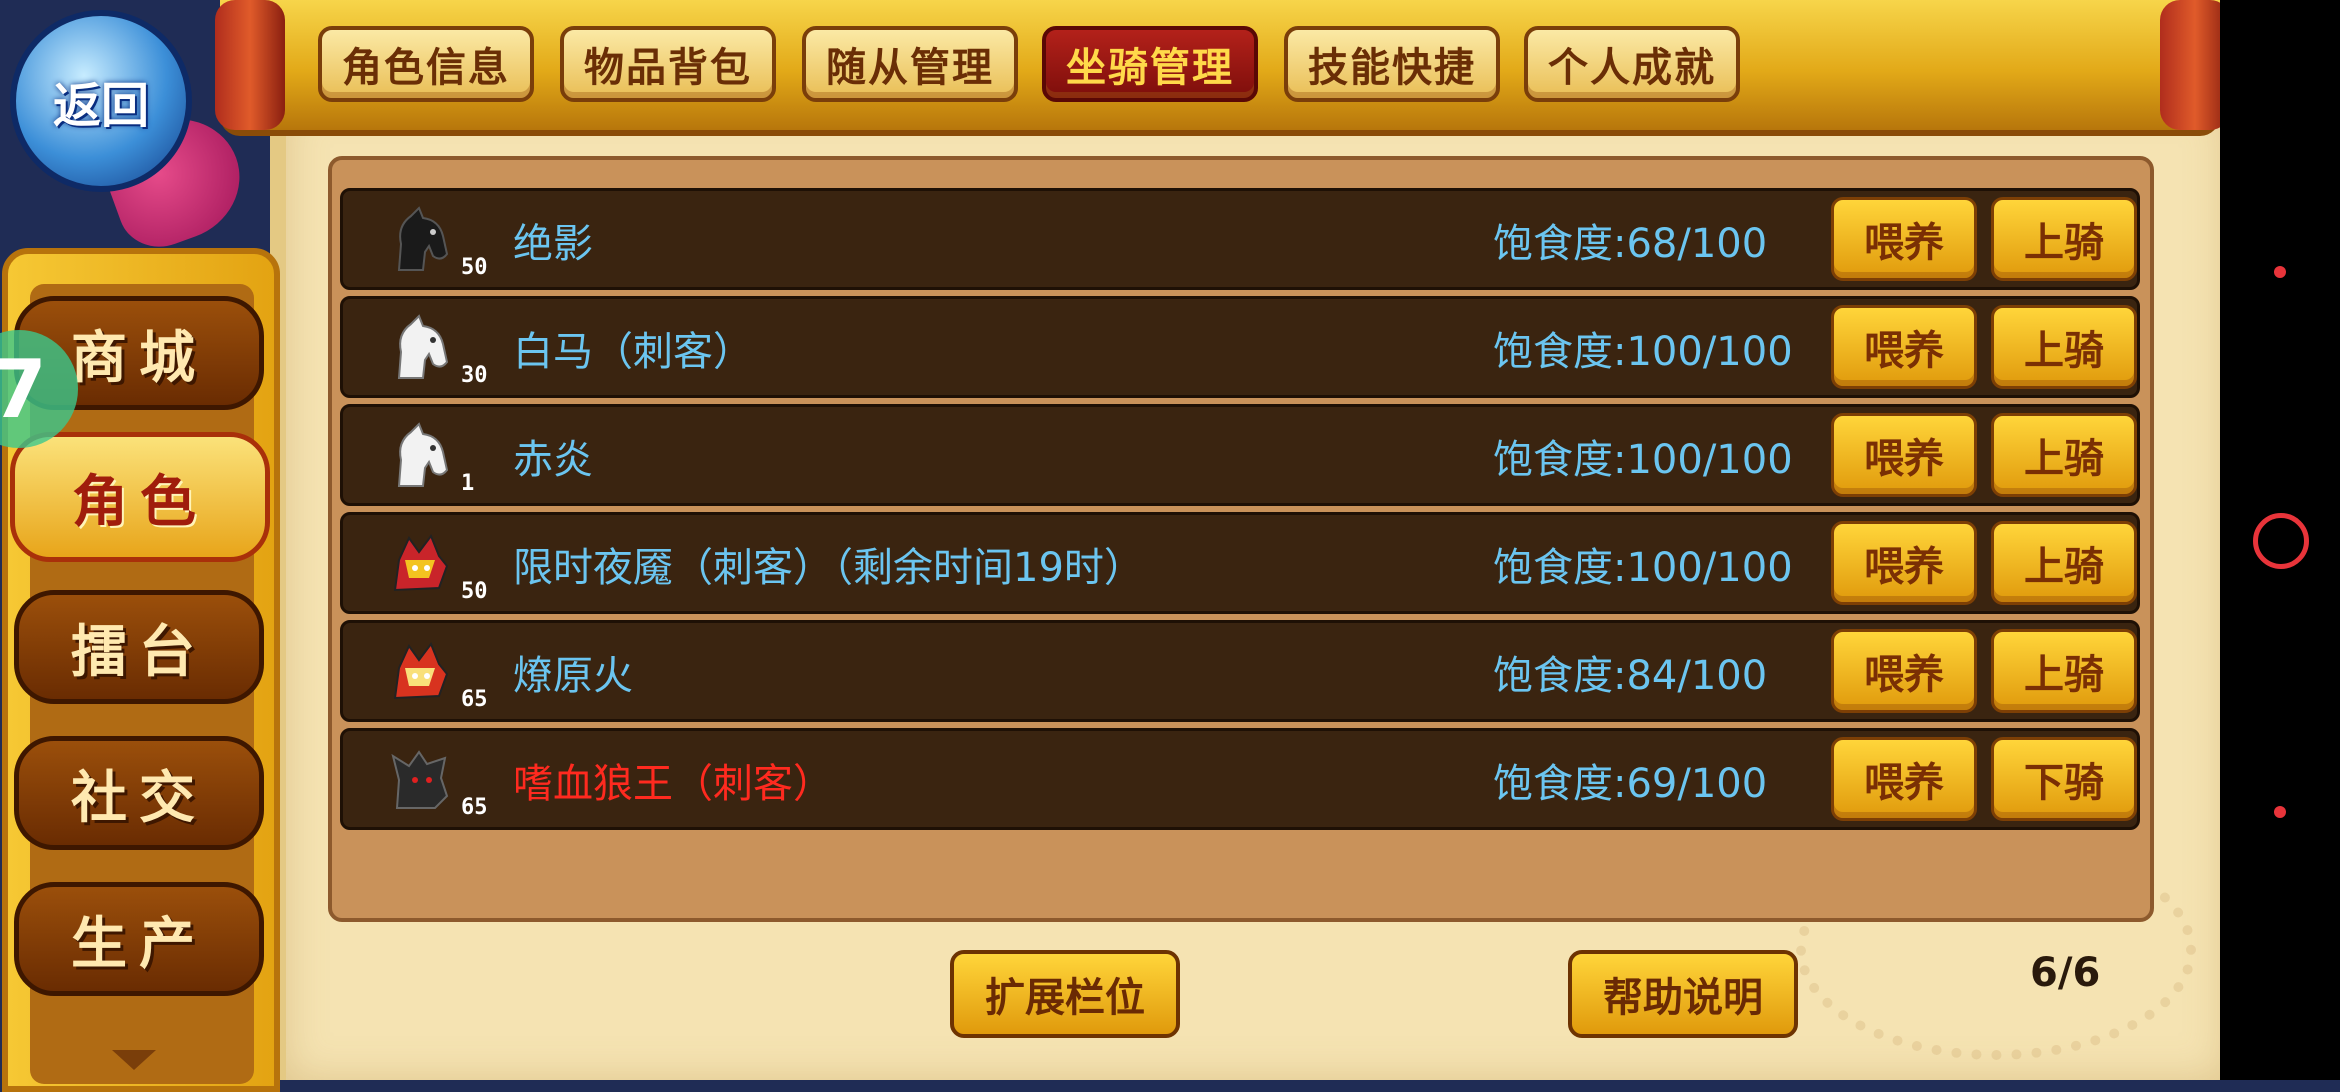  Describe the element at coordinates (1240, 455) in the screenshot. I see `mount-row: 1 赤炎 饱食度:100/100 喂养 上骑` at that location.